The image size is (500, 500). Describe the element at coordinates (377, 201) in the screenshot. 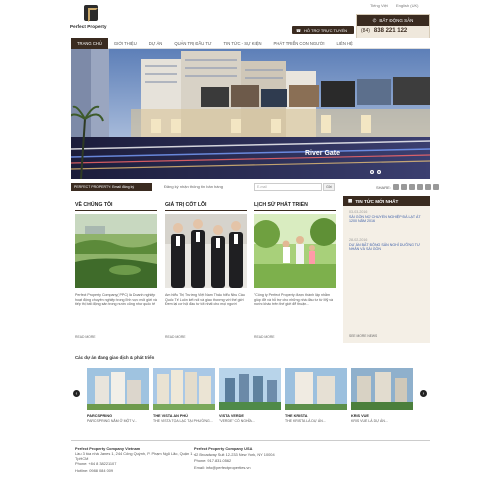

I see `latest-news-title: TIN TỨC MỚI NHẤT` at that location.